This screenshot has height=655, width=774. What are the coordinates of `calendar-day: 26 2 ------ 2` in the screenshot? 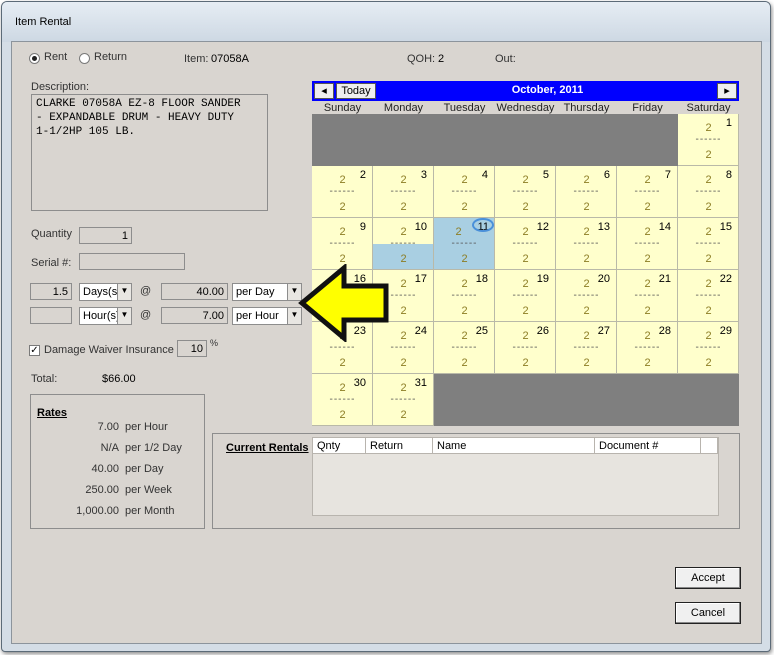 It's located at (525, 348).